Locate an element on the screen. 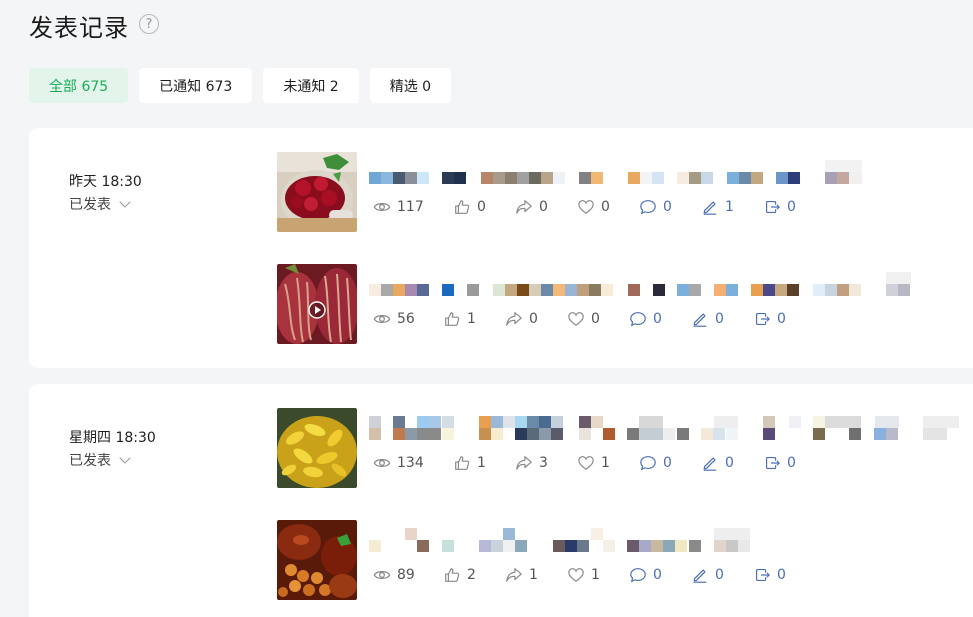 The image size is (973, 617). tab-not-notified: 未通知 2 is located at coordinates (311, 85).